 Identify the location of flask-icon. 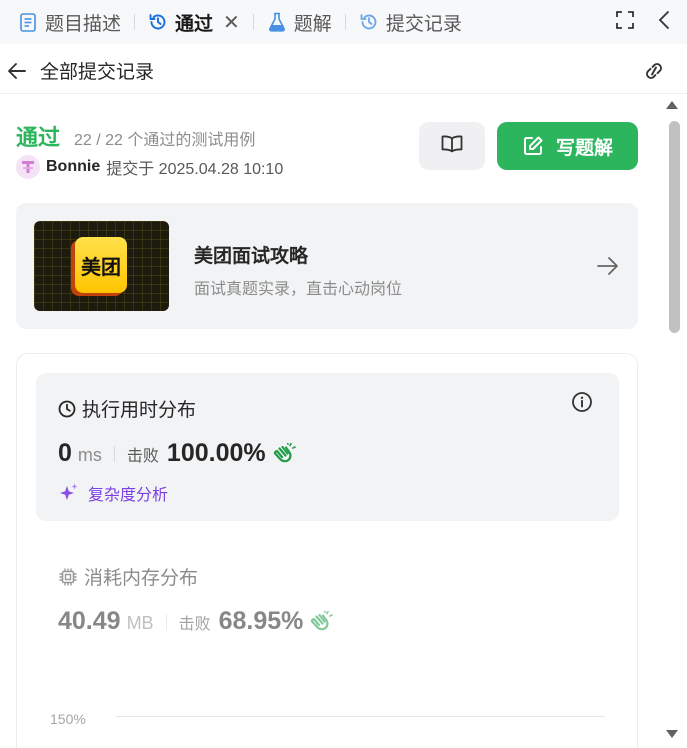
(277, 22).